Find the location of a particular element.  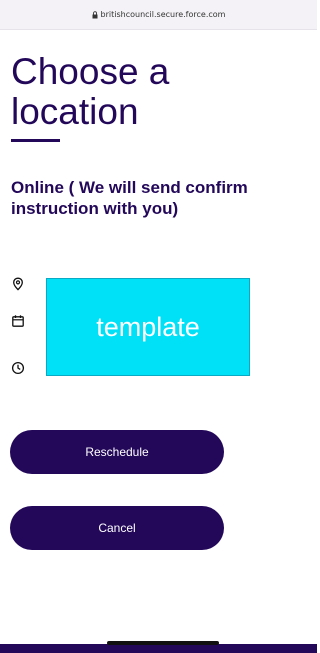

cancel-button: Cancel is located at coordinates (117, 528).